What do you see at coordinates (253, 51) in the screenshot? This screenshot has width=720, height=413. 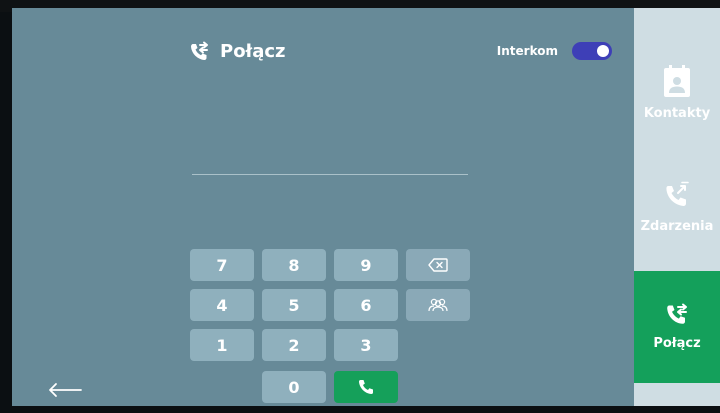 I see `page-title: Połącz` at bounding box center [253, 51].